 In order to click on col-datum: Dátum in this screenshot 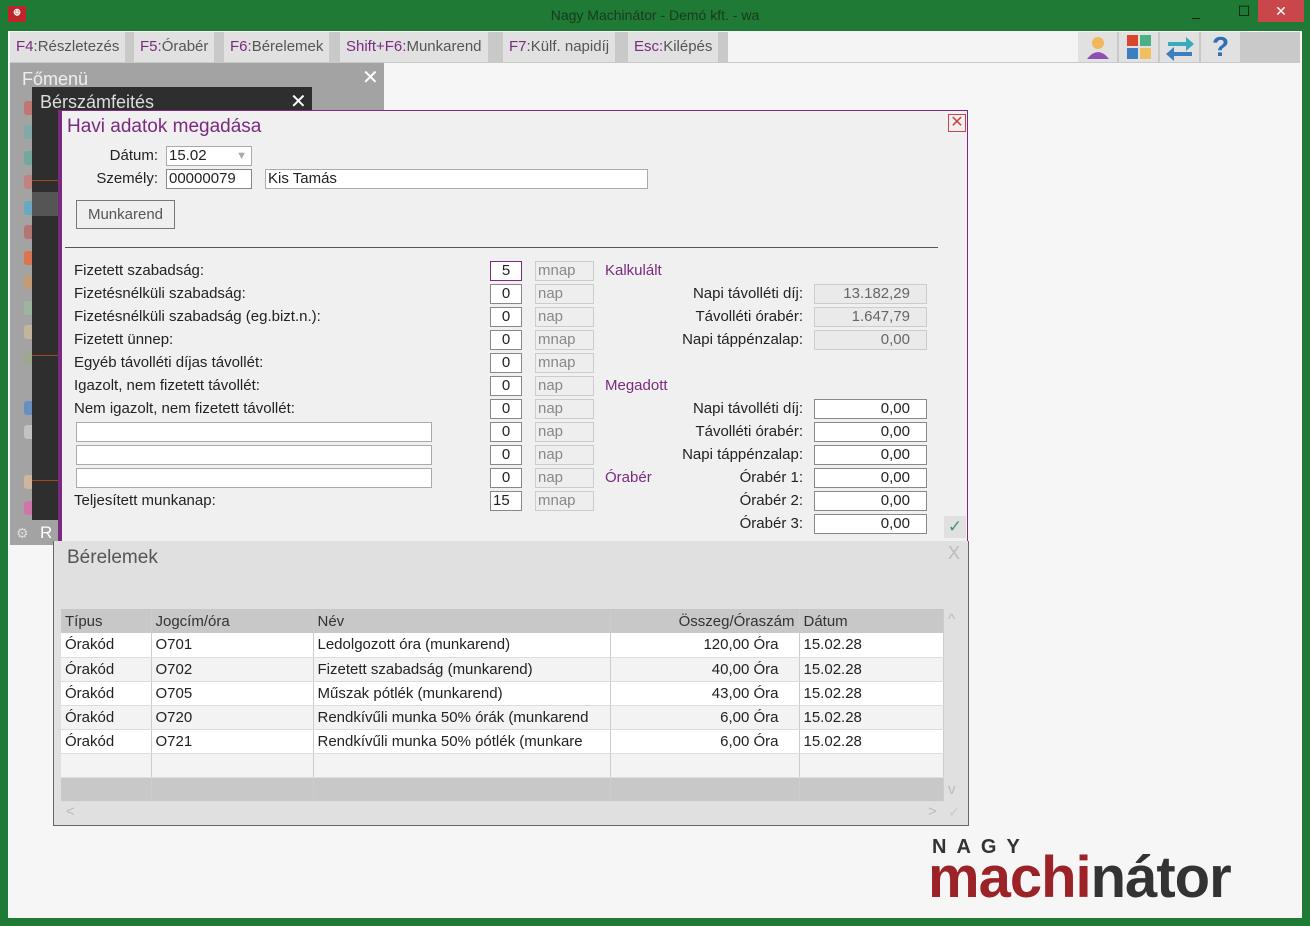, I will do `click(871, 621)`.